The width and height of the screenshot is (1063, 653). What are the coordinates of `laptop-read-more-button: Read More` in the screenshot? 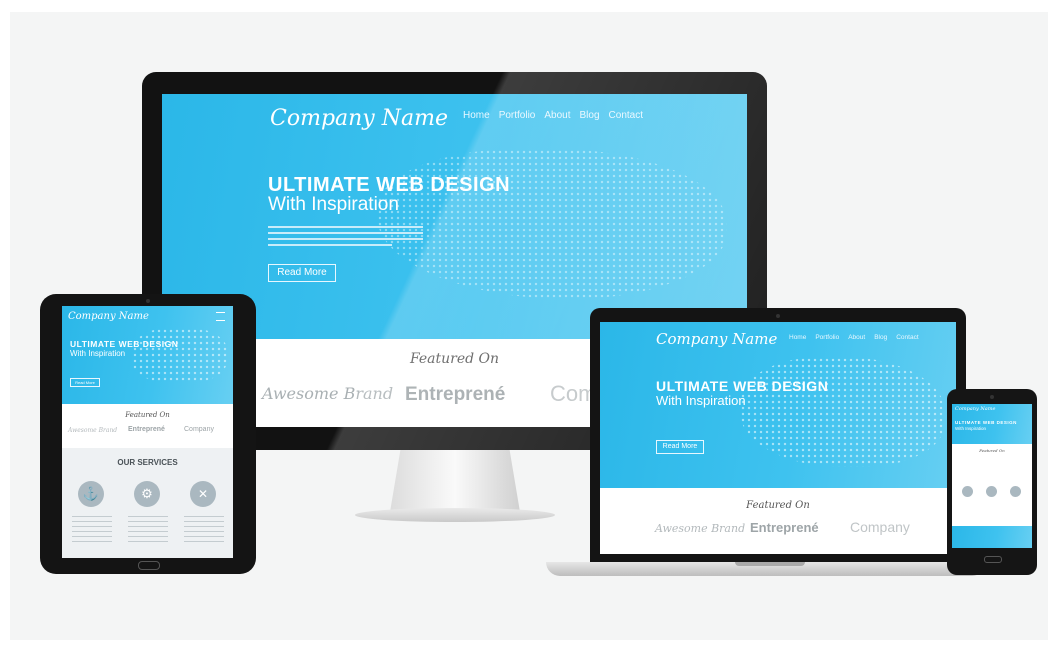 It's located at (680, 447).